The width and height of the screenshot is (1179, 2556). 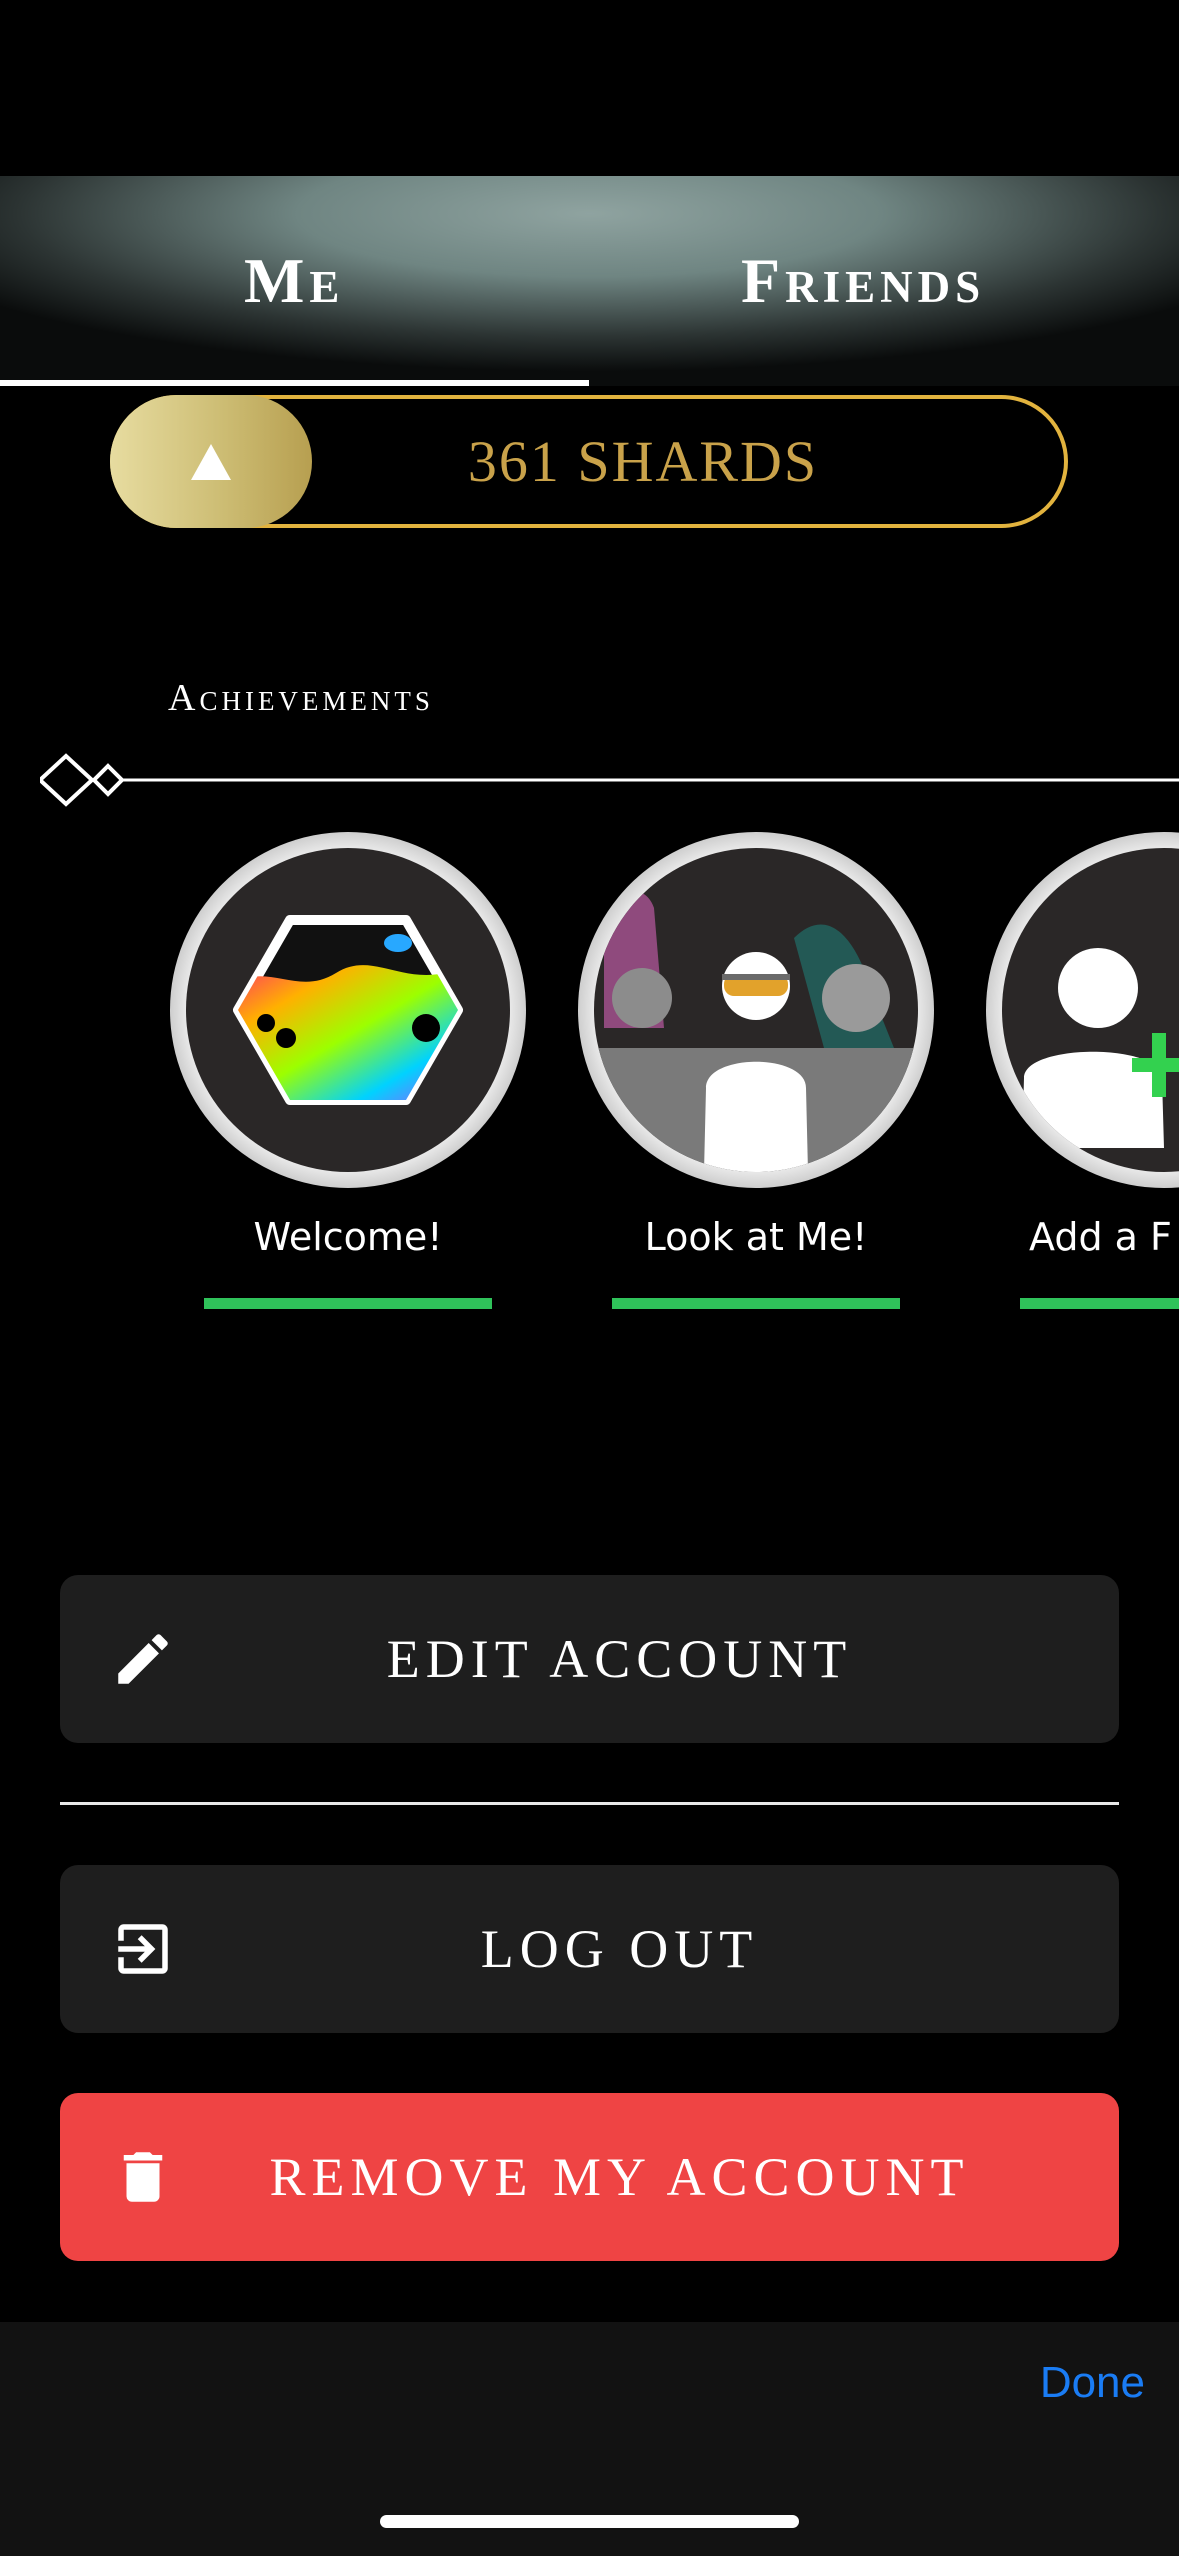 I want to click on remove-account-button: REMOVE MY ACCOUNT, so click(x=589, y=2177).